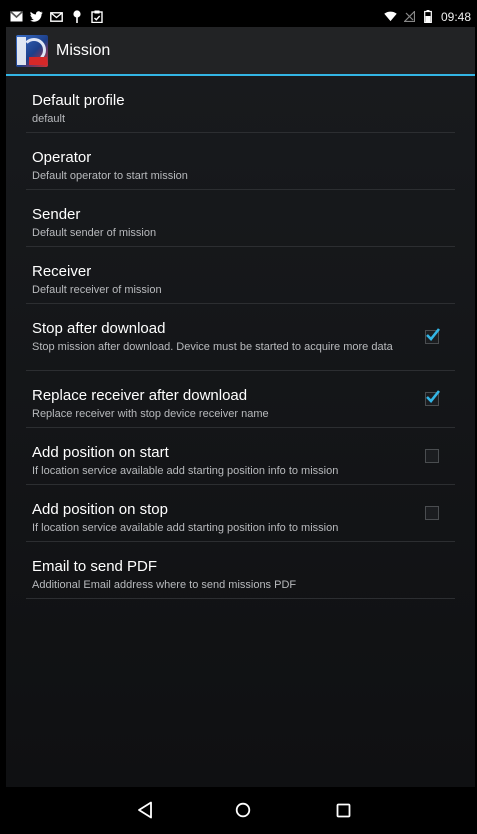 The height and width of the screenshot is (834, 477). I want to click on wifi-icon, so click(390, 16).